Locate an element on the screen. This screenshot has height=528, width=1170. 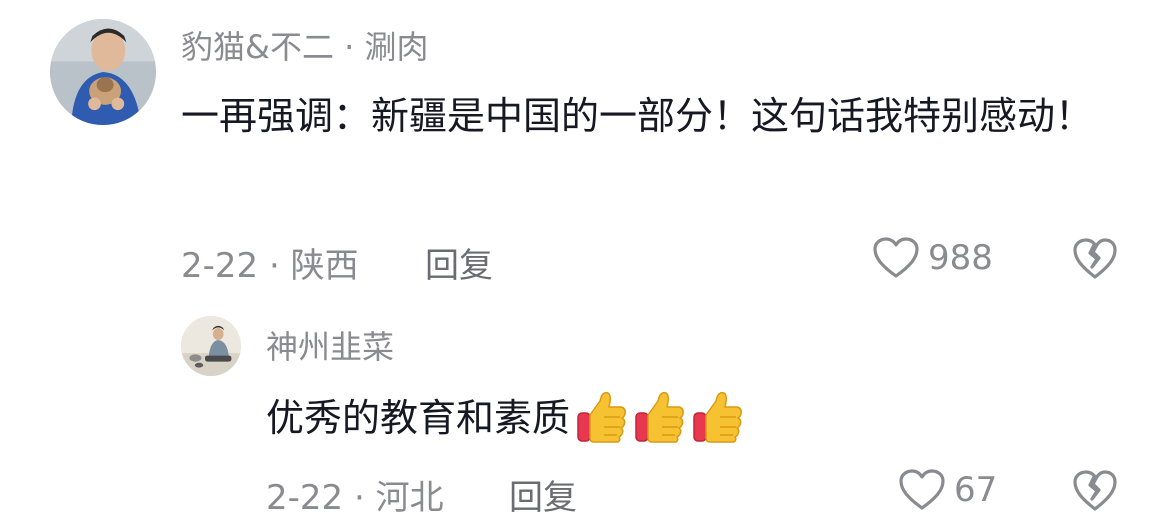
comment-text: 一再强调：新疆是中国的一部分！这句话我特别感动！ is located at coordinates (637, 116).